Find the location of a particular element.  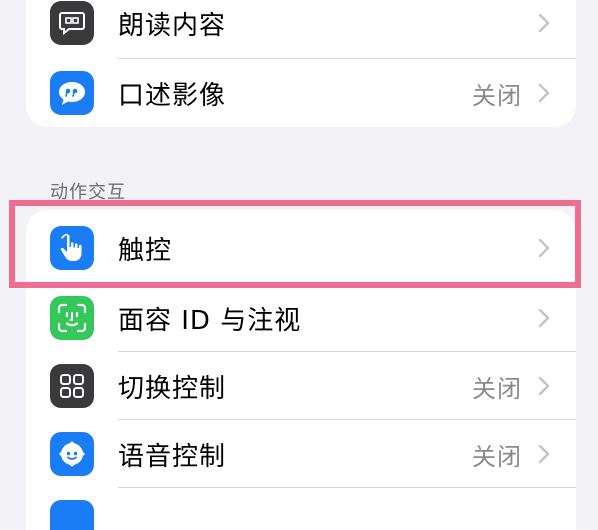

row-face-id-attention: 面容 ID 与注视 is located at coordinates (301, 318).